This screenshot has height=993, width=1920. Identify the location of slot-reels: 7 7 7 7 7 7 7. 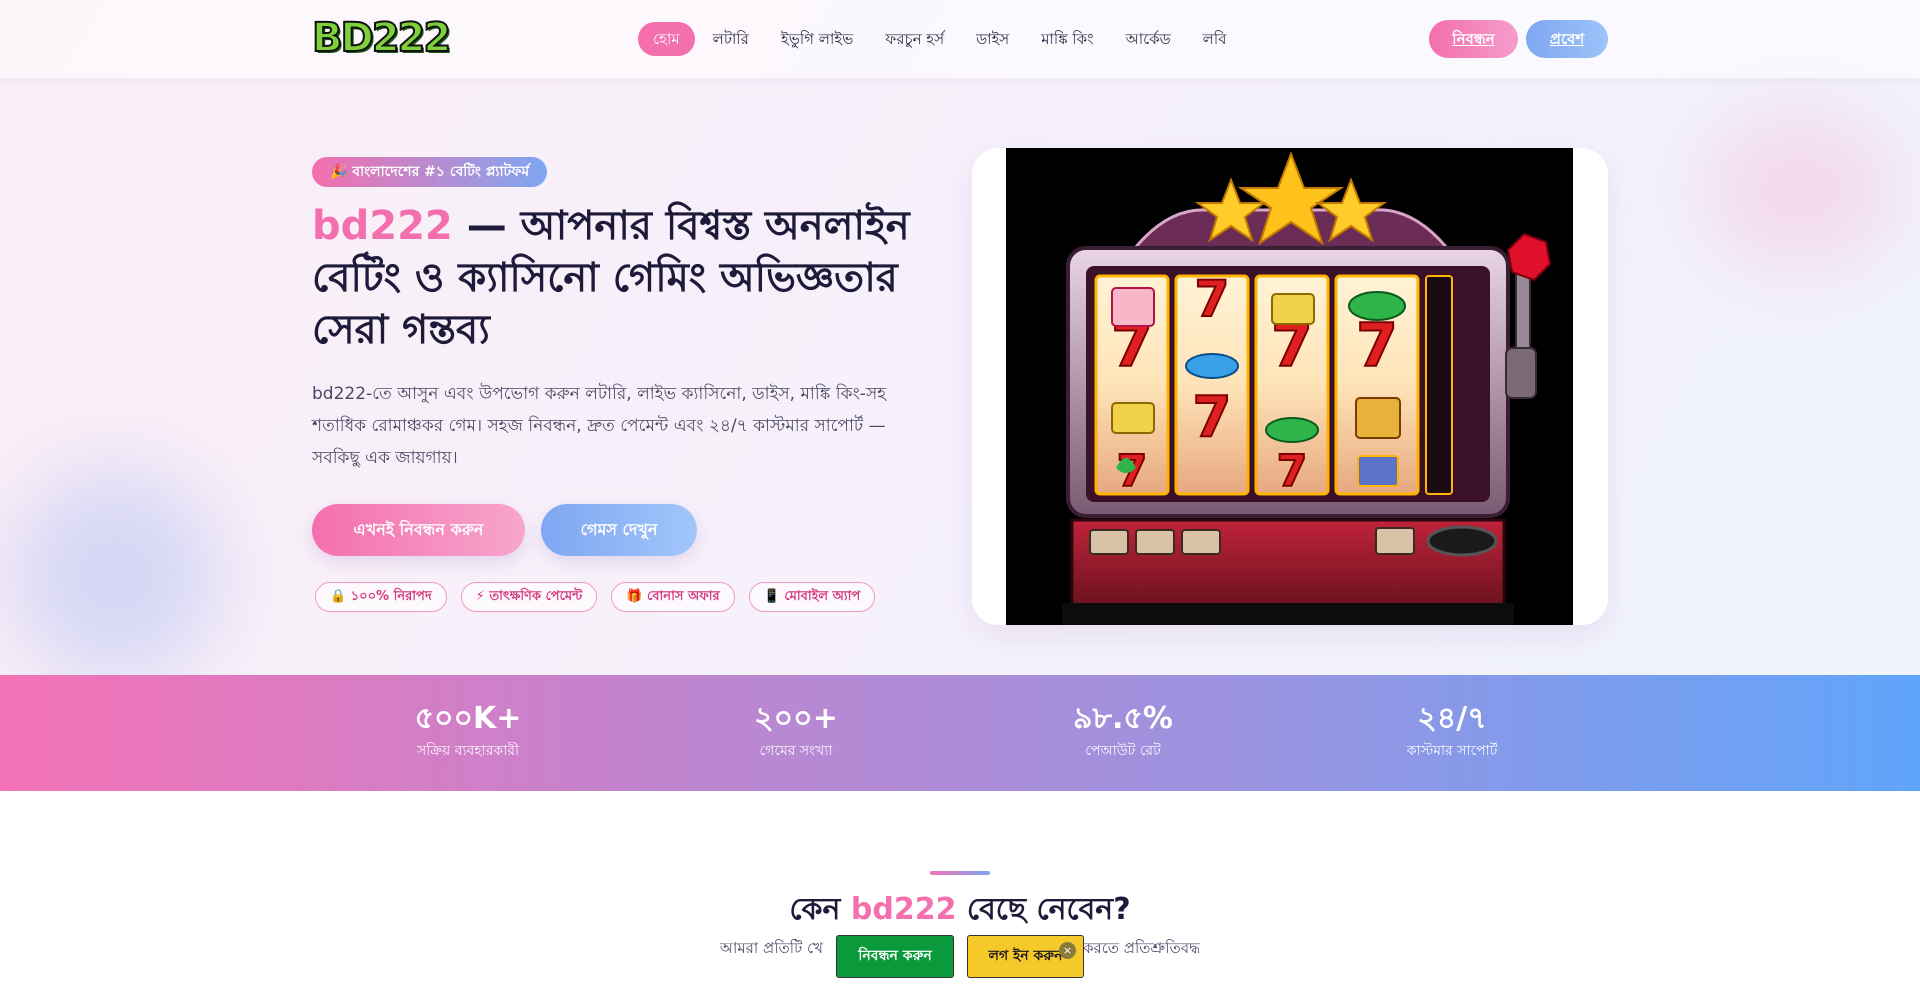
(1273, 383).